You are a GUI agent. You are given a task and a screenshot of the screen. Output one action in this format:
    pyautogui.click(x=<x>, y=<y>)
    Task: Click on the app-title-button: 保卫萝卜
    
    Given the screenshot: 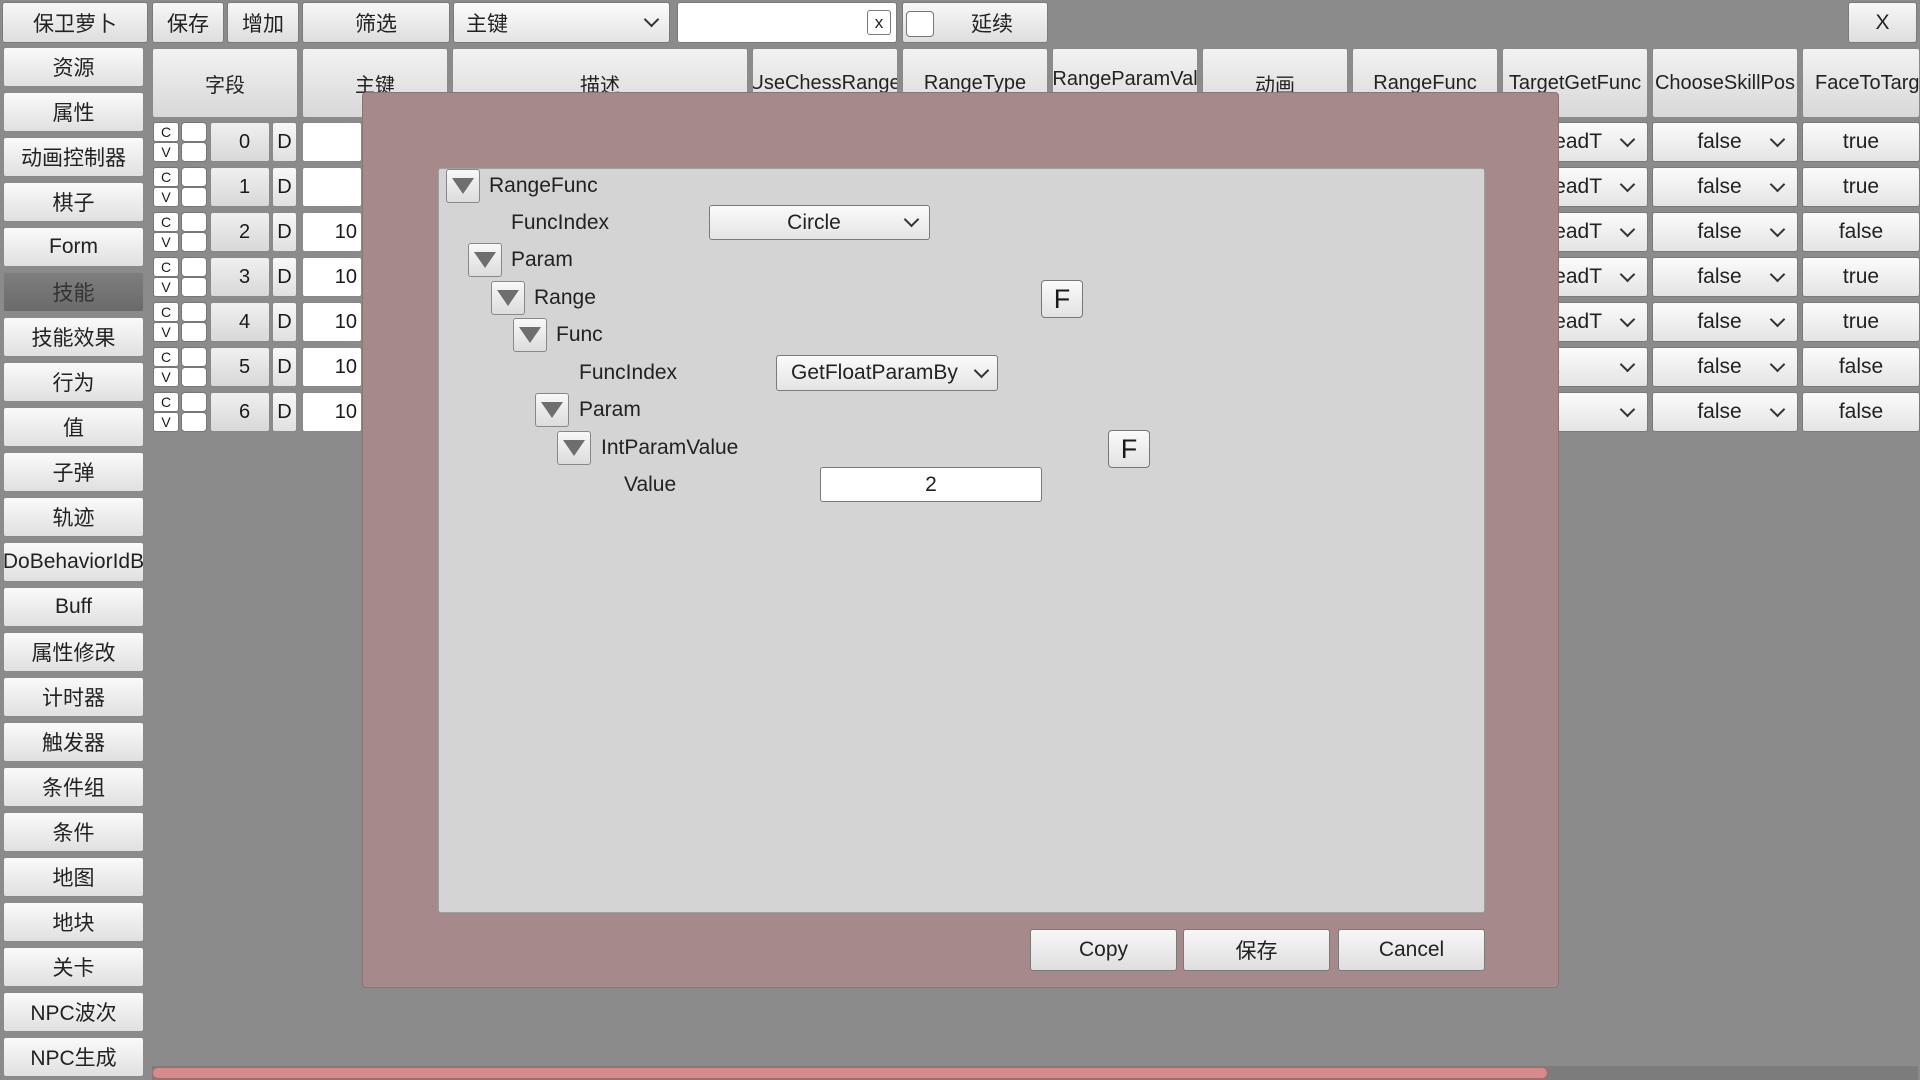 What is the action you would take?
    pyautogui.click(x=75, y=22)
    